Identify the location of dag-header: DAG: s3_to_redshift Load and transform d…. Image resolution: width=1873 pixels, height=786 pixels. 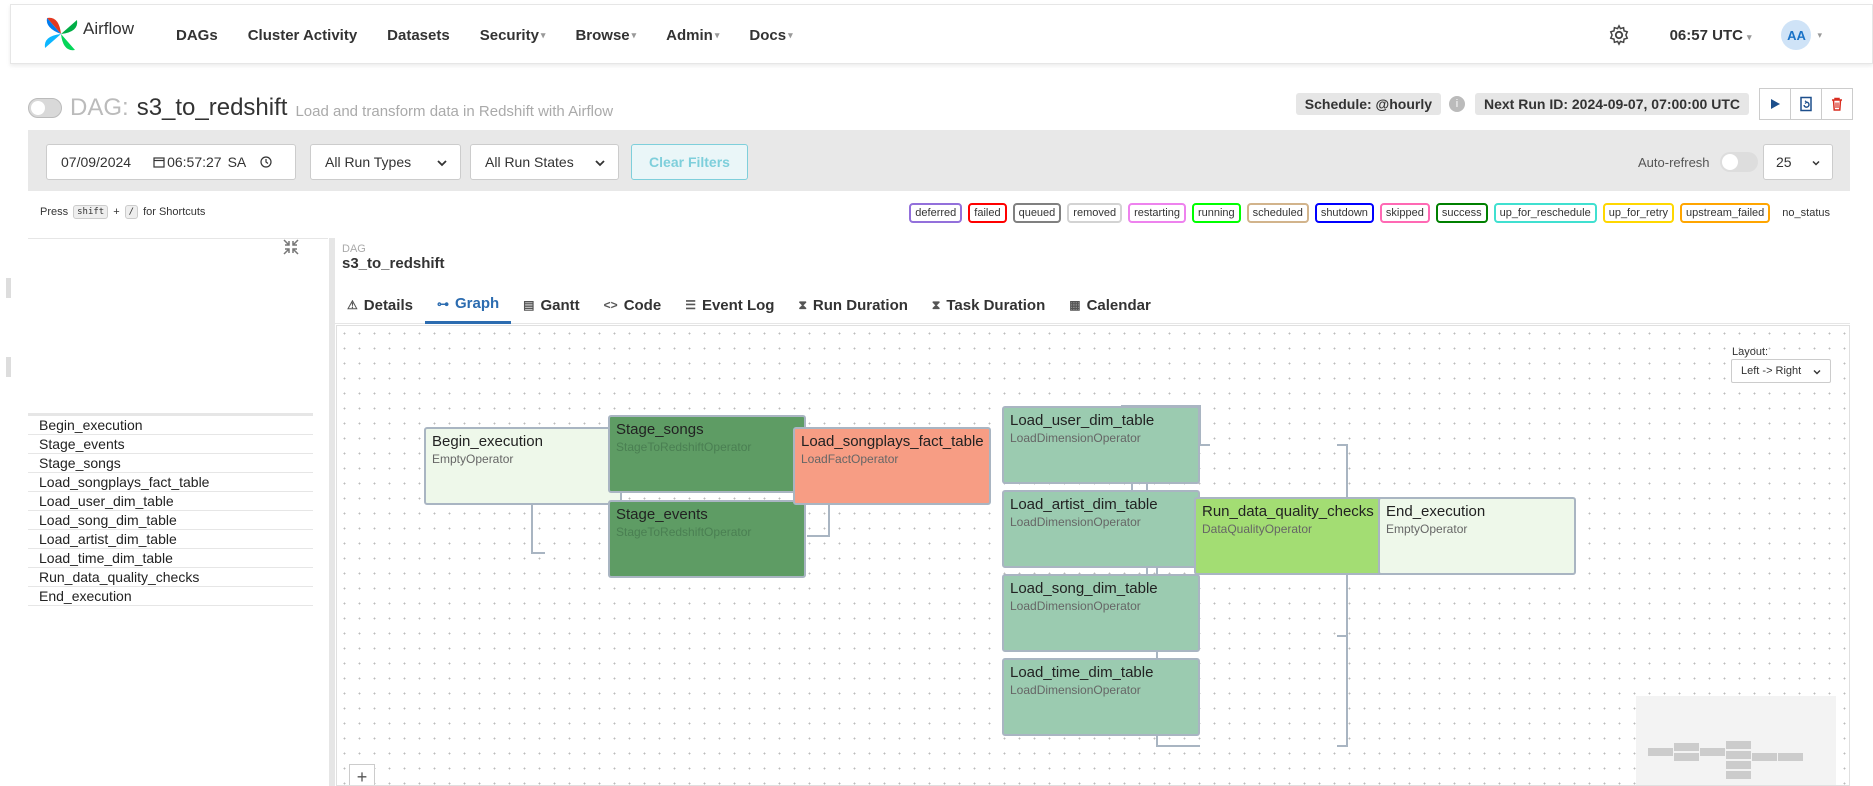
(320, 108).